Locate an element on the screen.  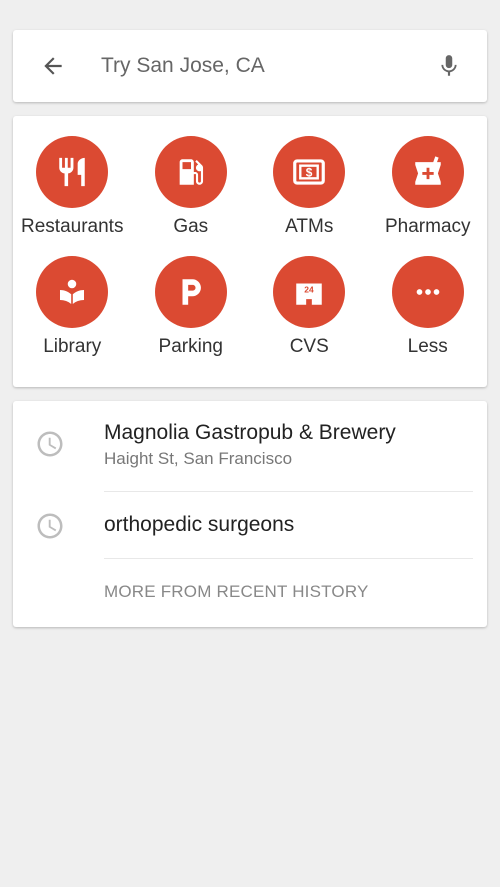
svg-text: 24 is located at coordinates (310, 290).